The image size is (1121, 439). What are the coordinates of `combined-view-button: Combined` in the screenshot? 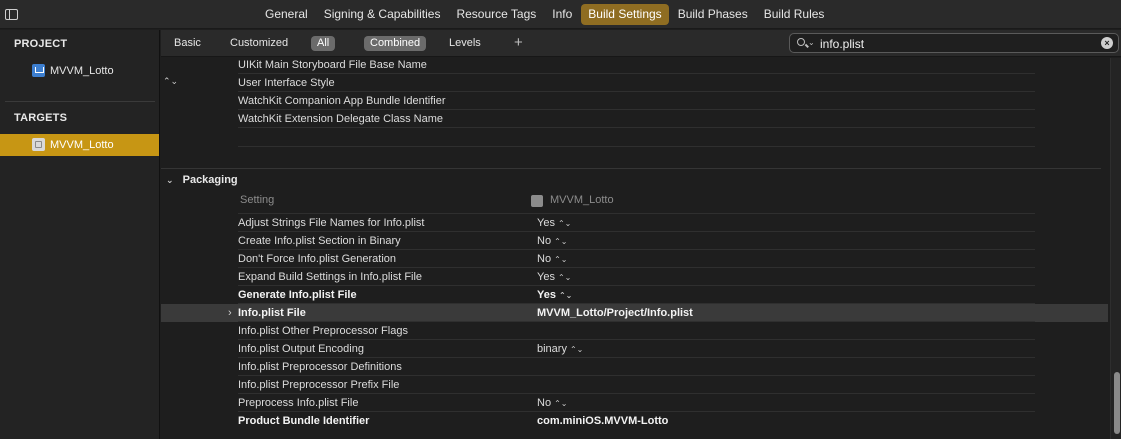 It's located at (395, 43).